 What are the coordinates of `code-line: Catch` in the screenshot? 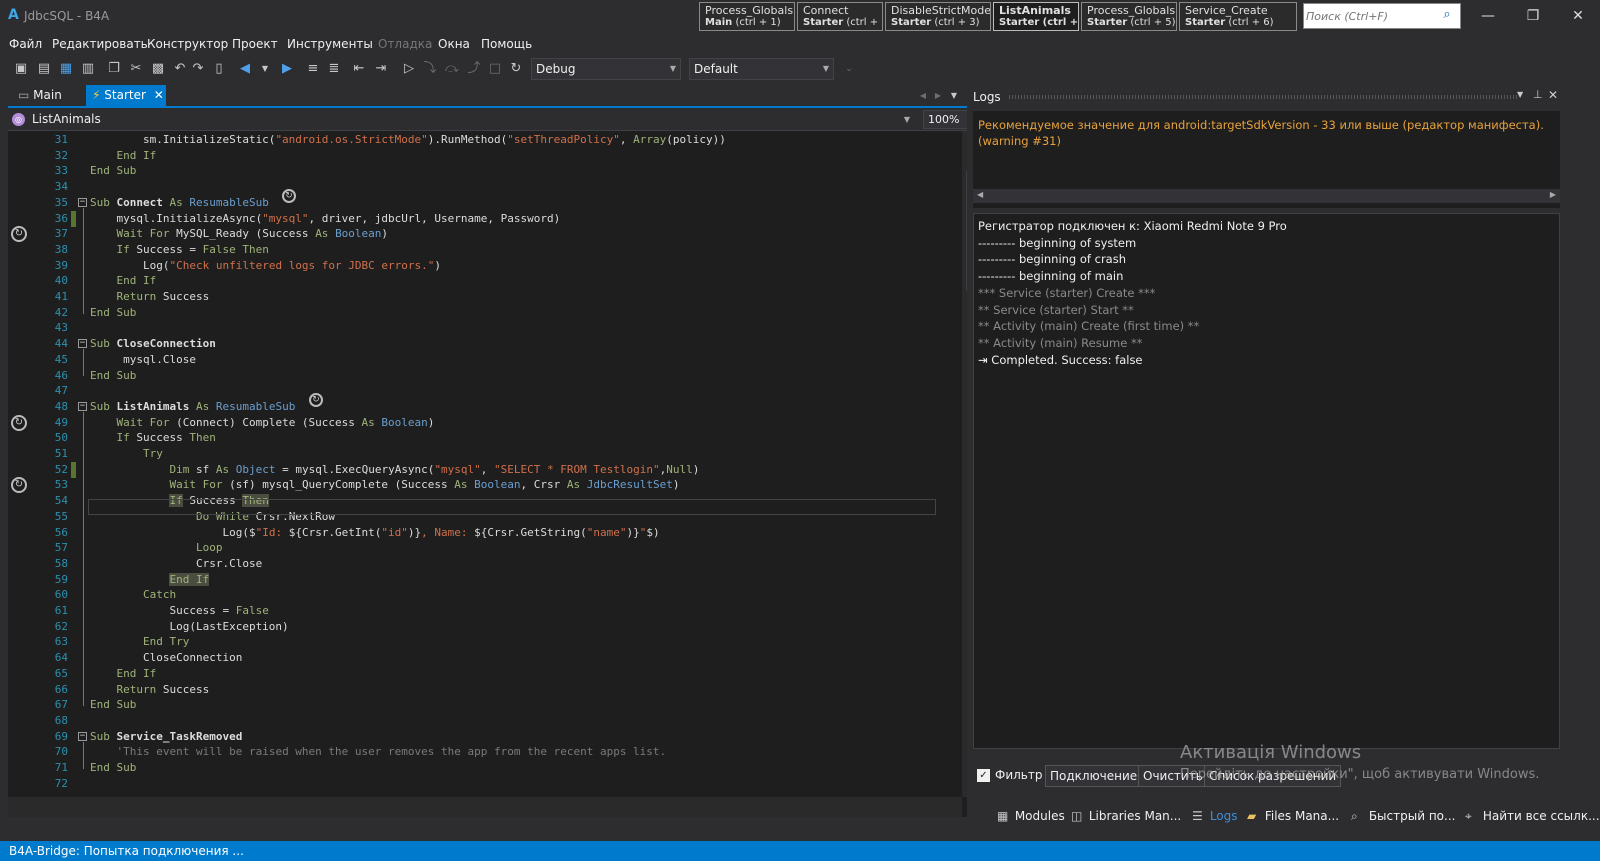 It's located at (133, 595).